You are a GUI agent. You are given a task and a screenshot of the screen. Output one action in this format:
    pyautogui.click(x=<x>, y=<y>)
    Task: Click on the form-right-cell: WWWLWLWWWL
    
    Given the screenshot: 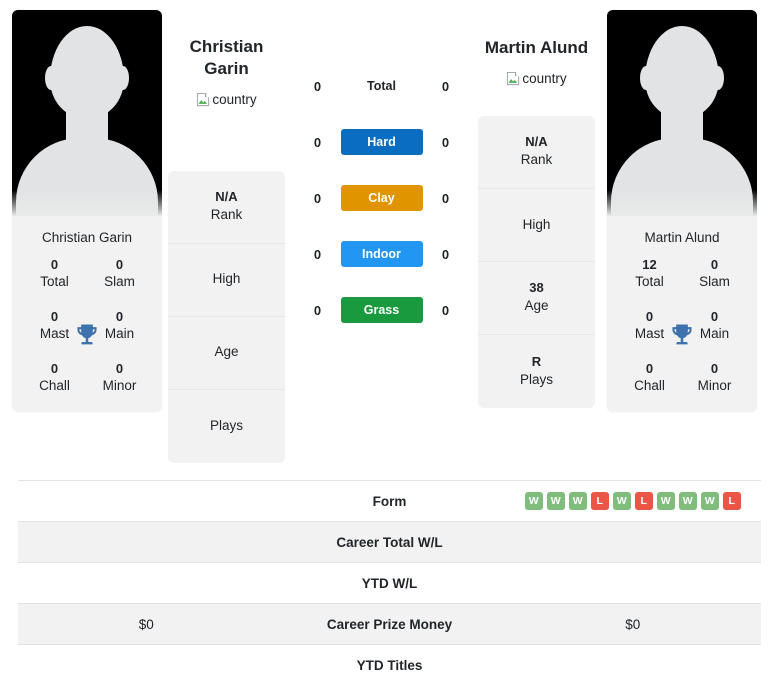 What is the action you would take?
    pyautogui.click(x=633, y=501)
    